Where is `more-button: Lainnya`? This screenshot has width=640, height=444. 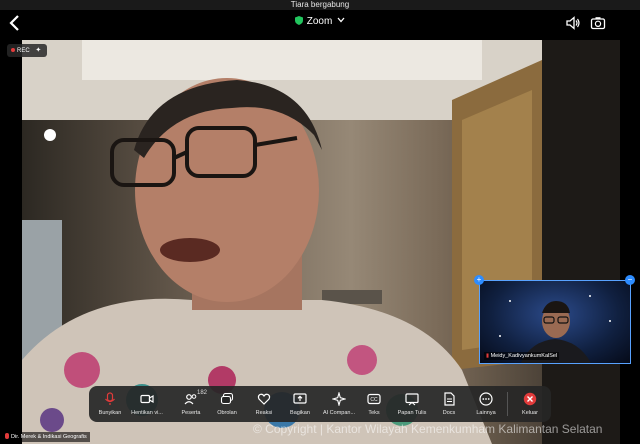 more-button: Lainnya is located at coordinates (486, 404).